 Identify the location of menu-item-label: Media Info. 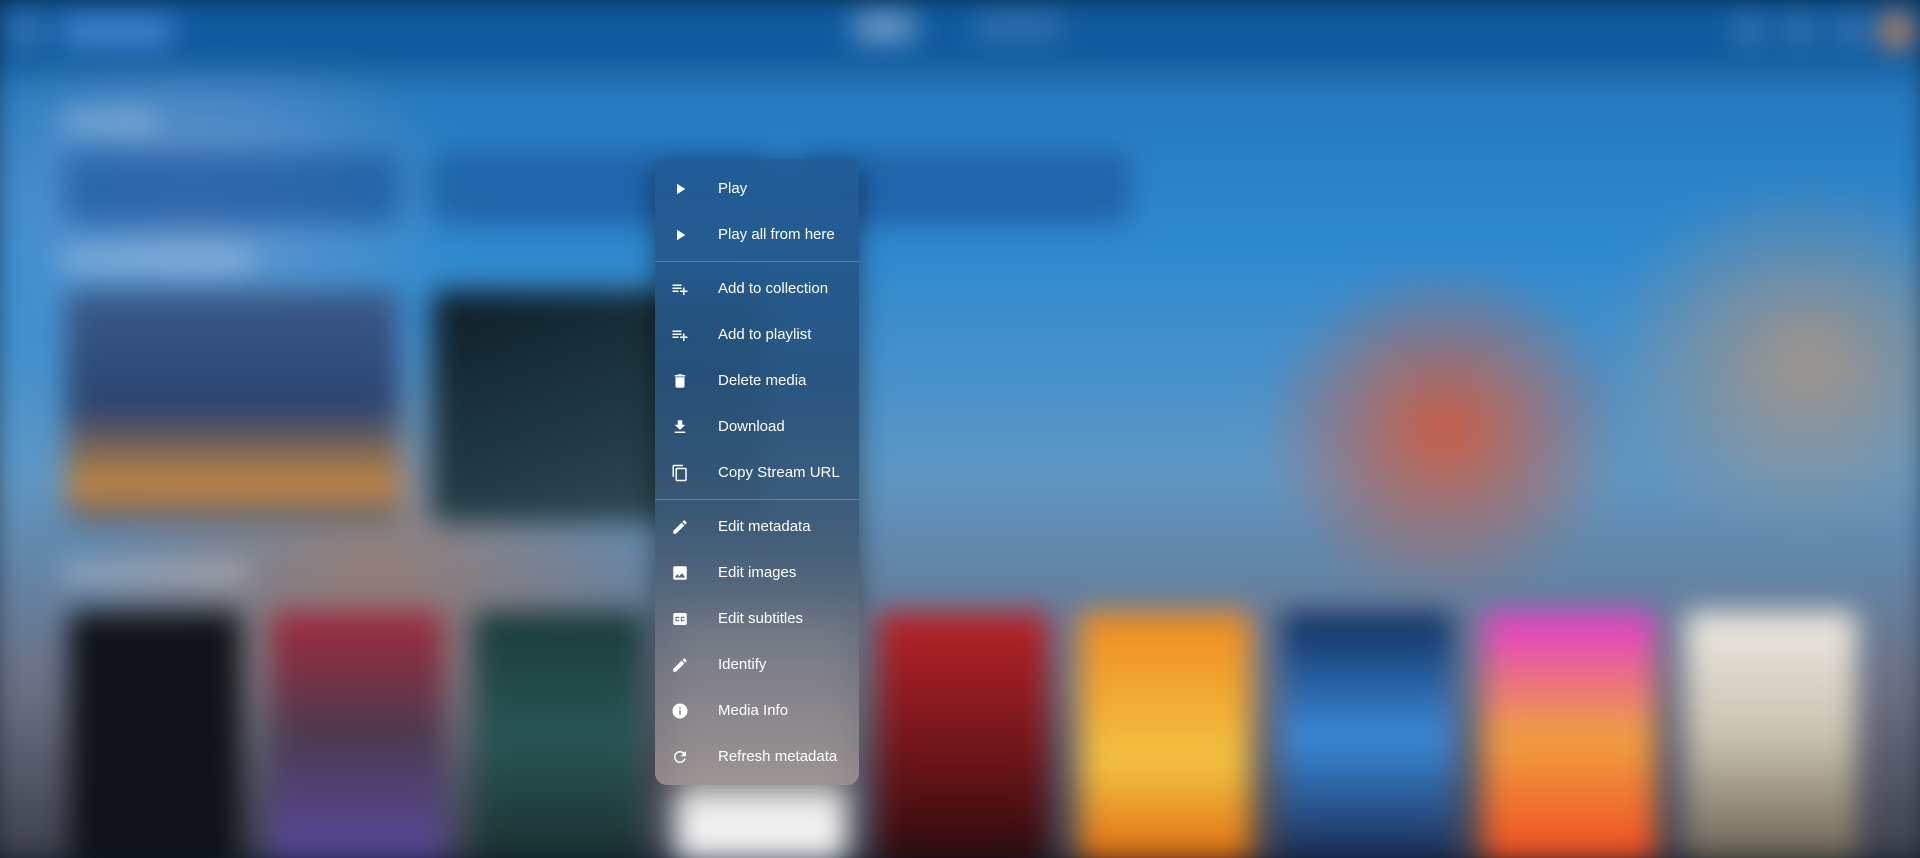
(753, 710).